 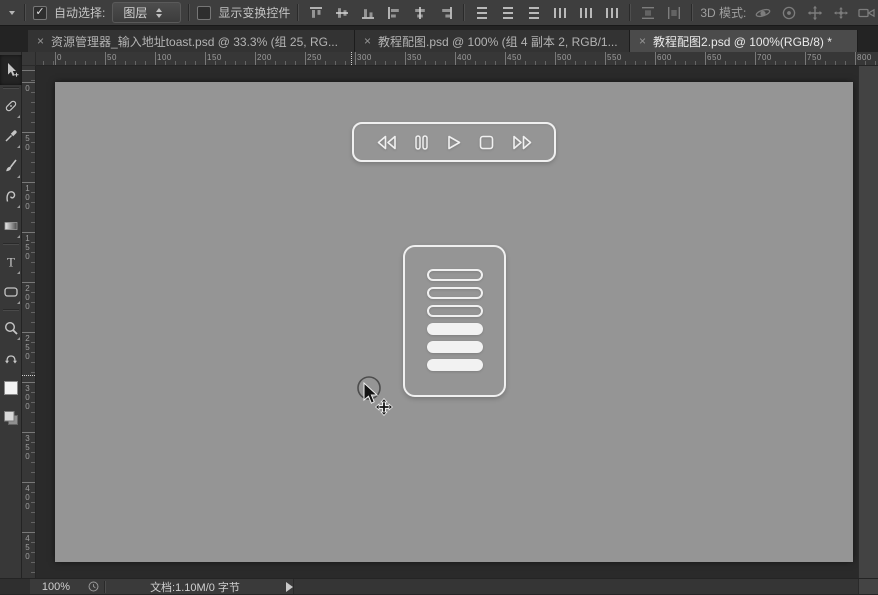 I want to click on distribute-right-edges-icon, so click(x=612, y=13).